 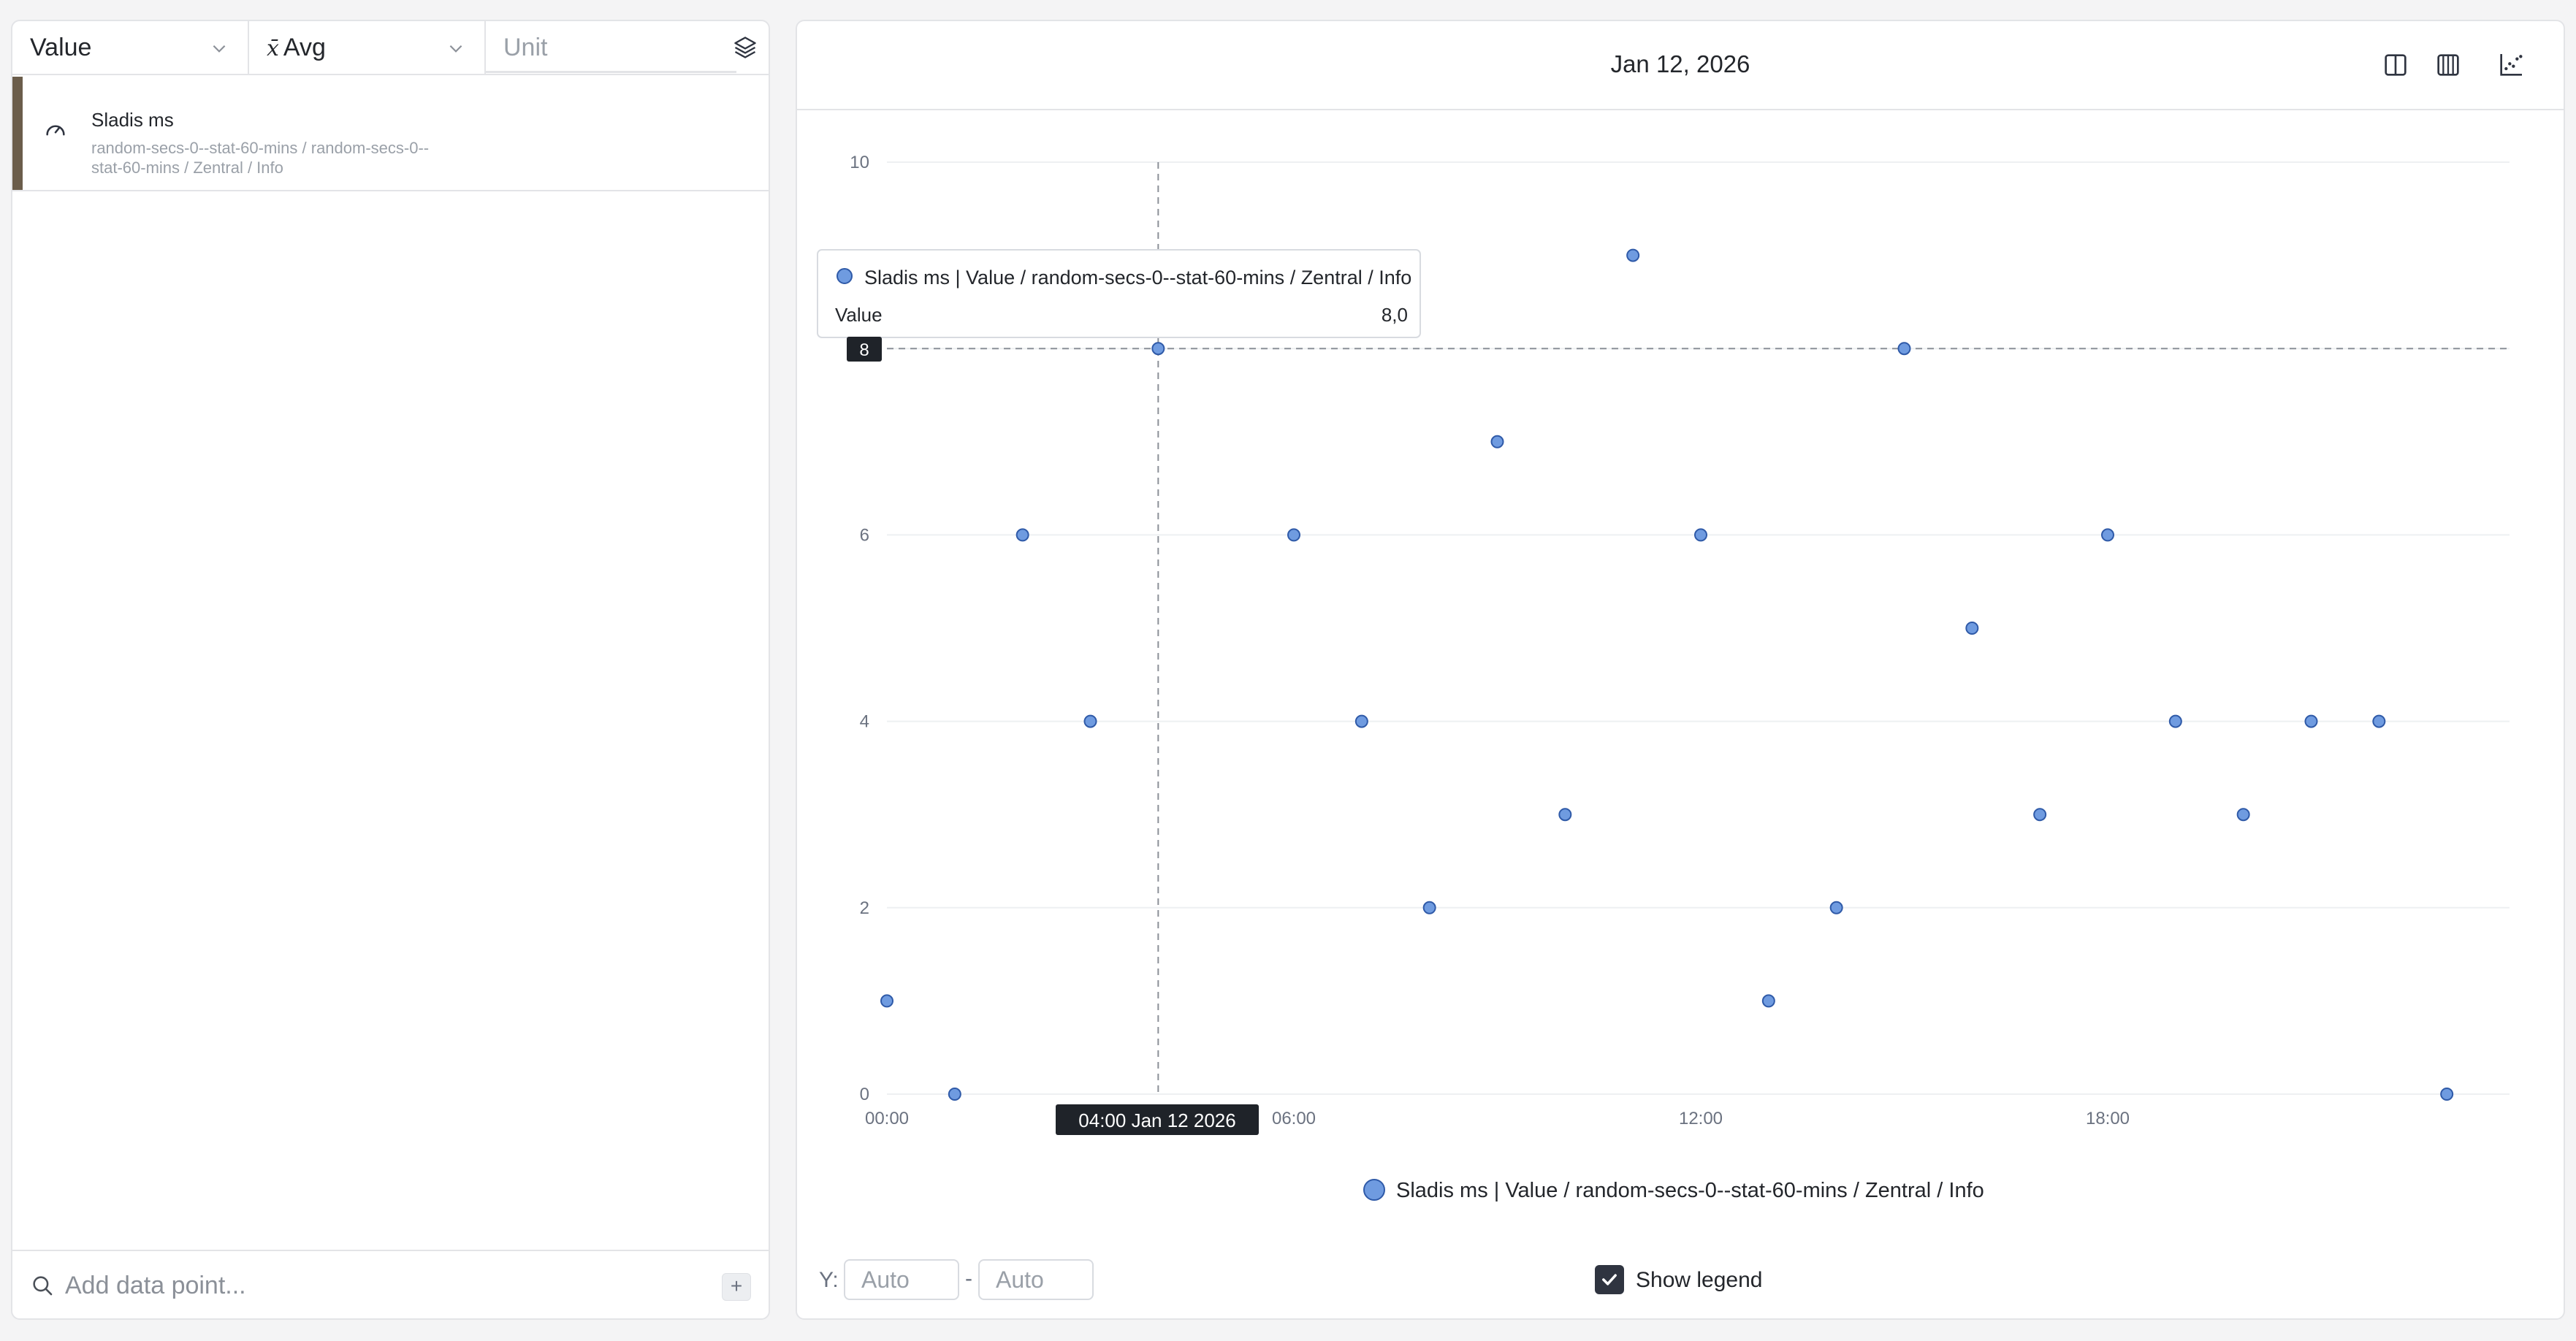 What do you see at coordinates (43, 1286) in the screenshot?
I see `search-icon` at bounding box center [43, 1286].